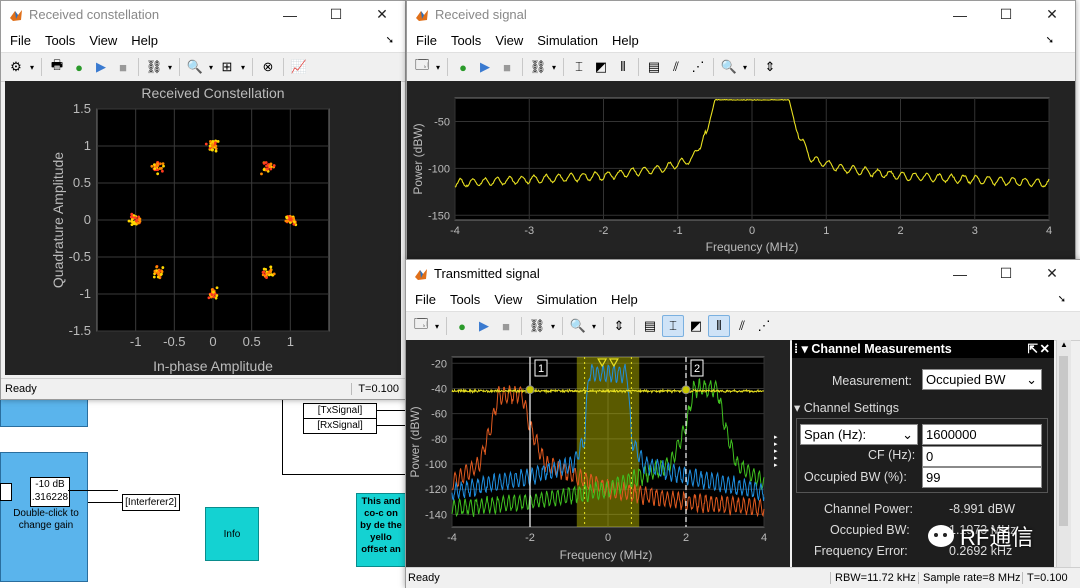 The image size is (1080, 588). Describe the element at coordinates (1063, 441) in the screenshot. I see `scroll-thumb` at that location.